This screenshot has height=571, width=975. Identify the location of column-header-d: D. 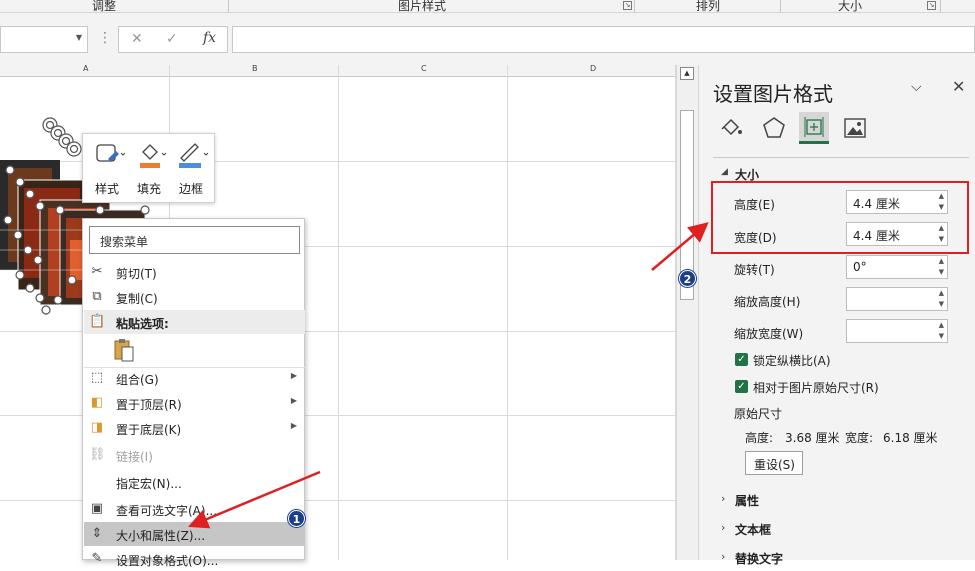
(593, 68).